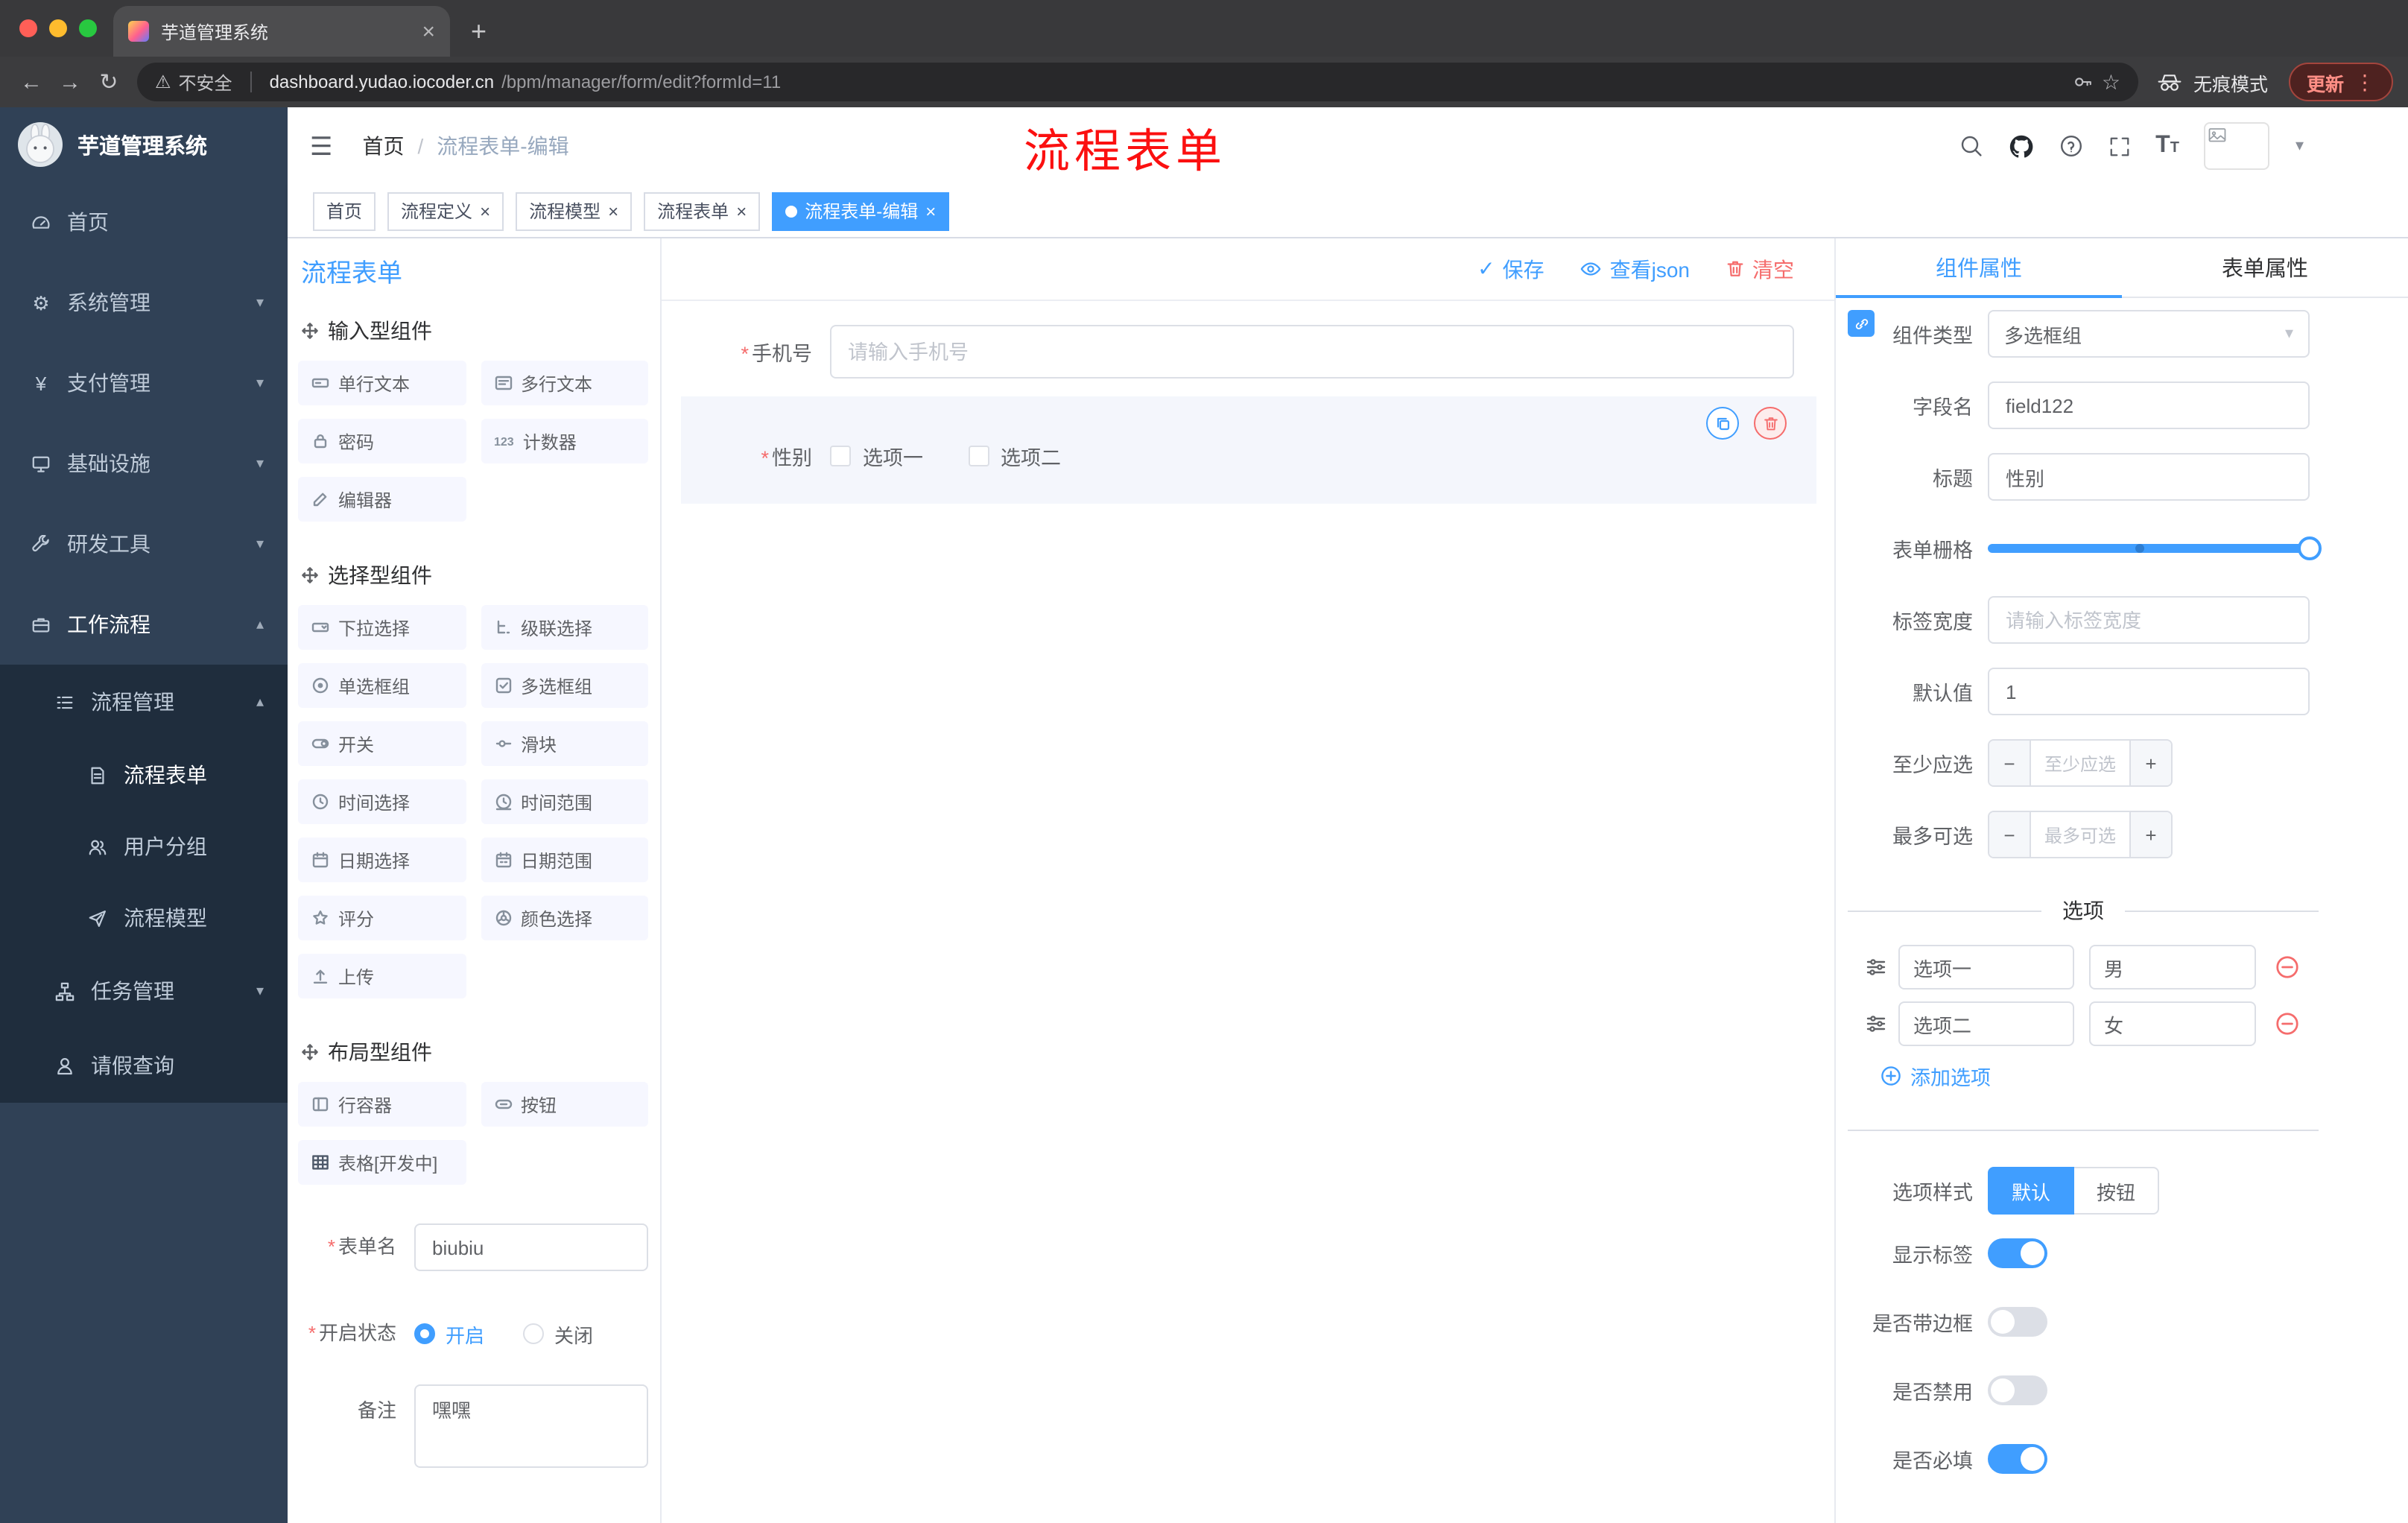  I want to click on style-button-button: 按钮, so click(2117, 1191).